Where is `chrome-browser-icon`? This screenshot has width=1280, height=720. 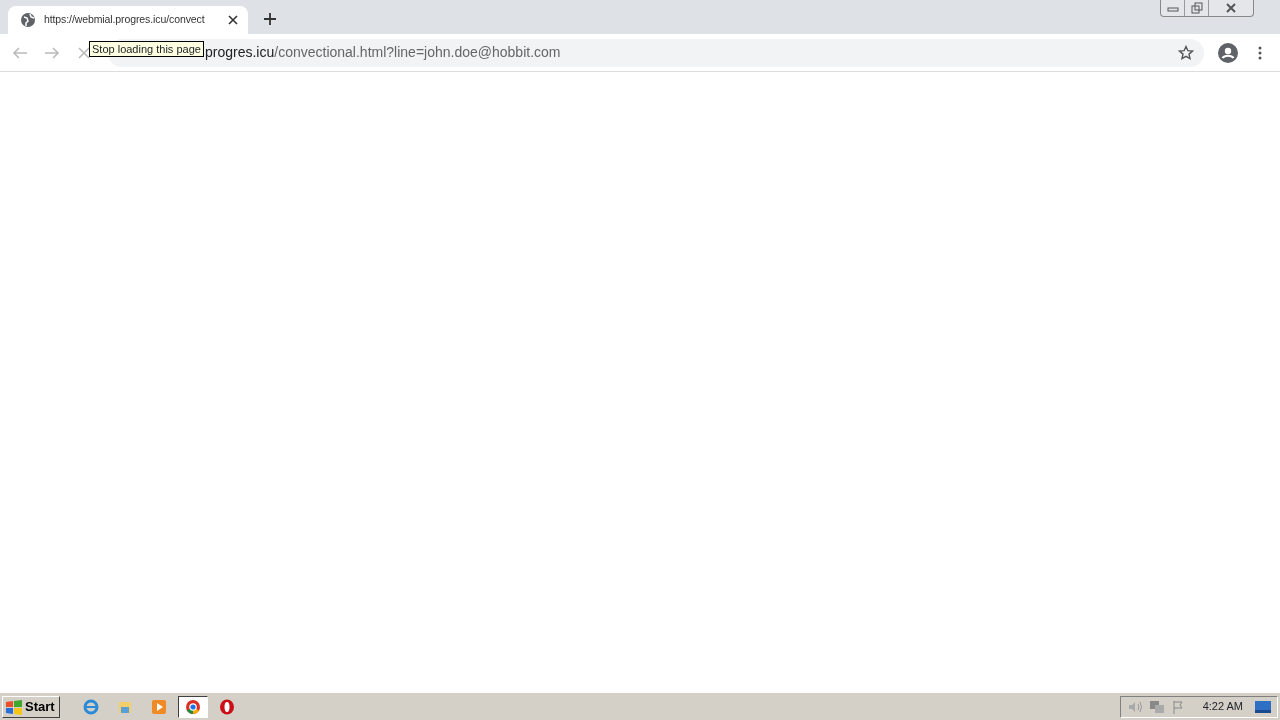 chrome-browser-icon is located at coordinates (192, 706).